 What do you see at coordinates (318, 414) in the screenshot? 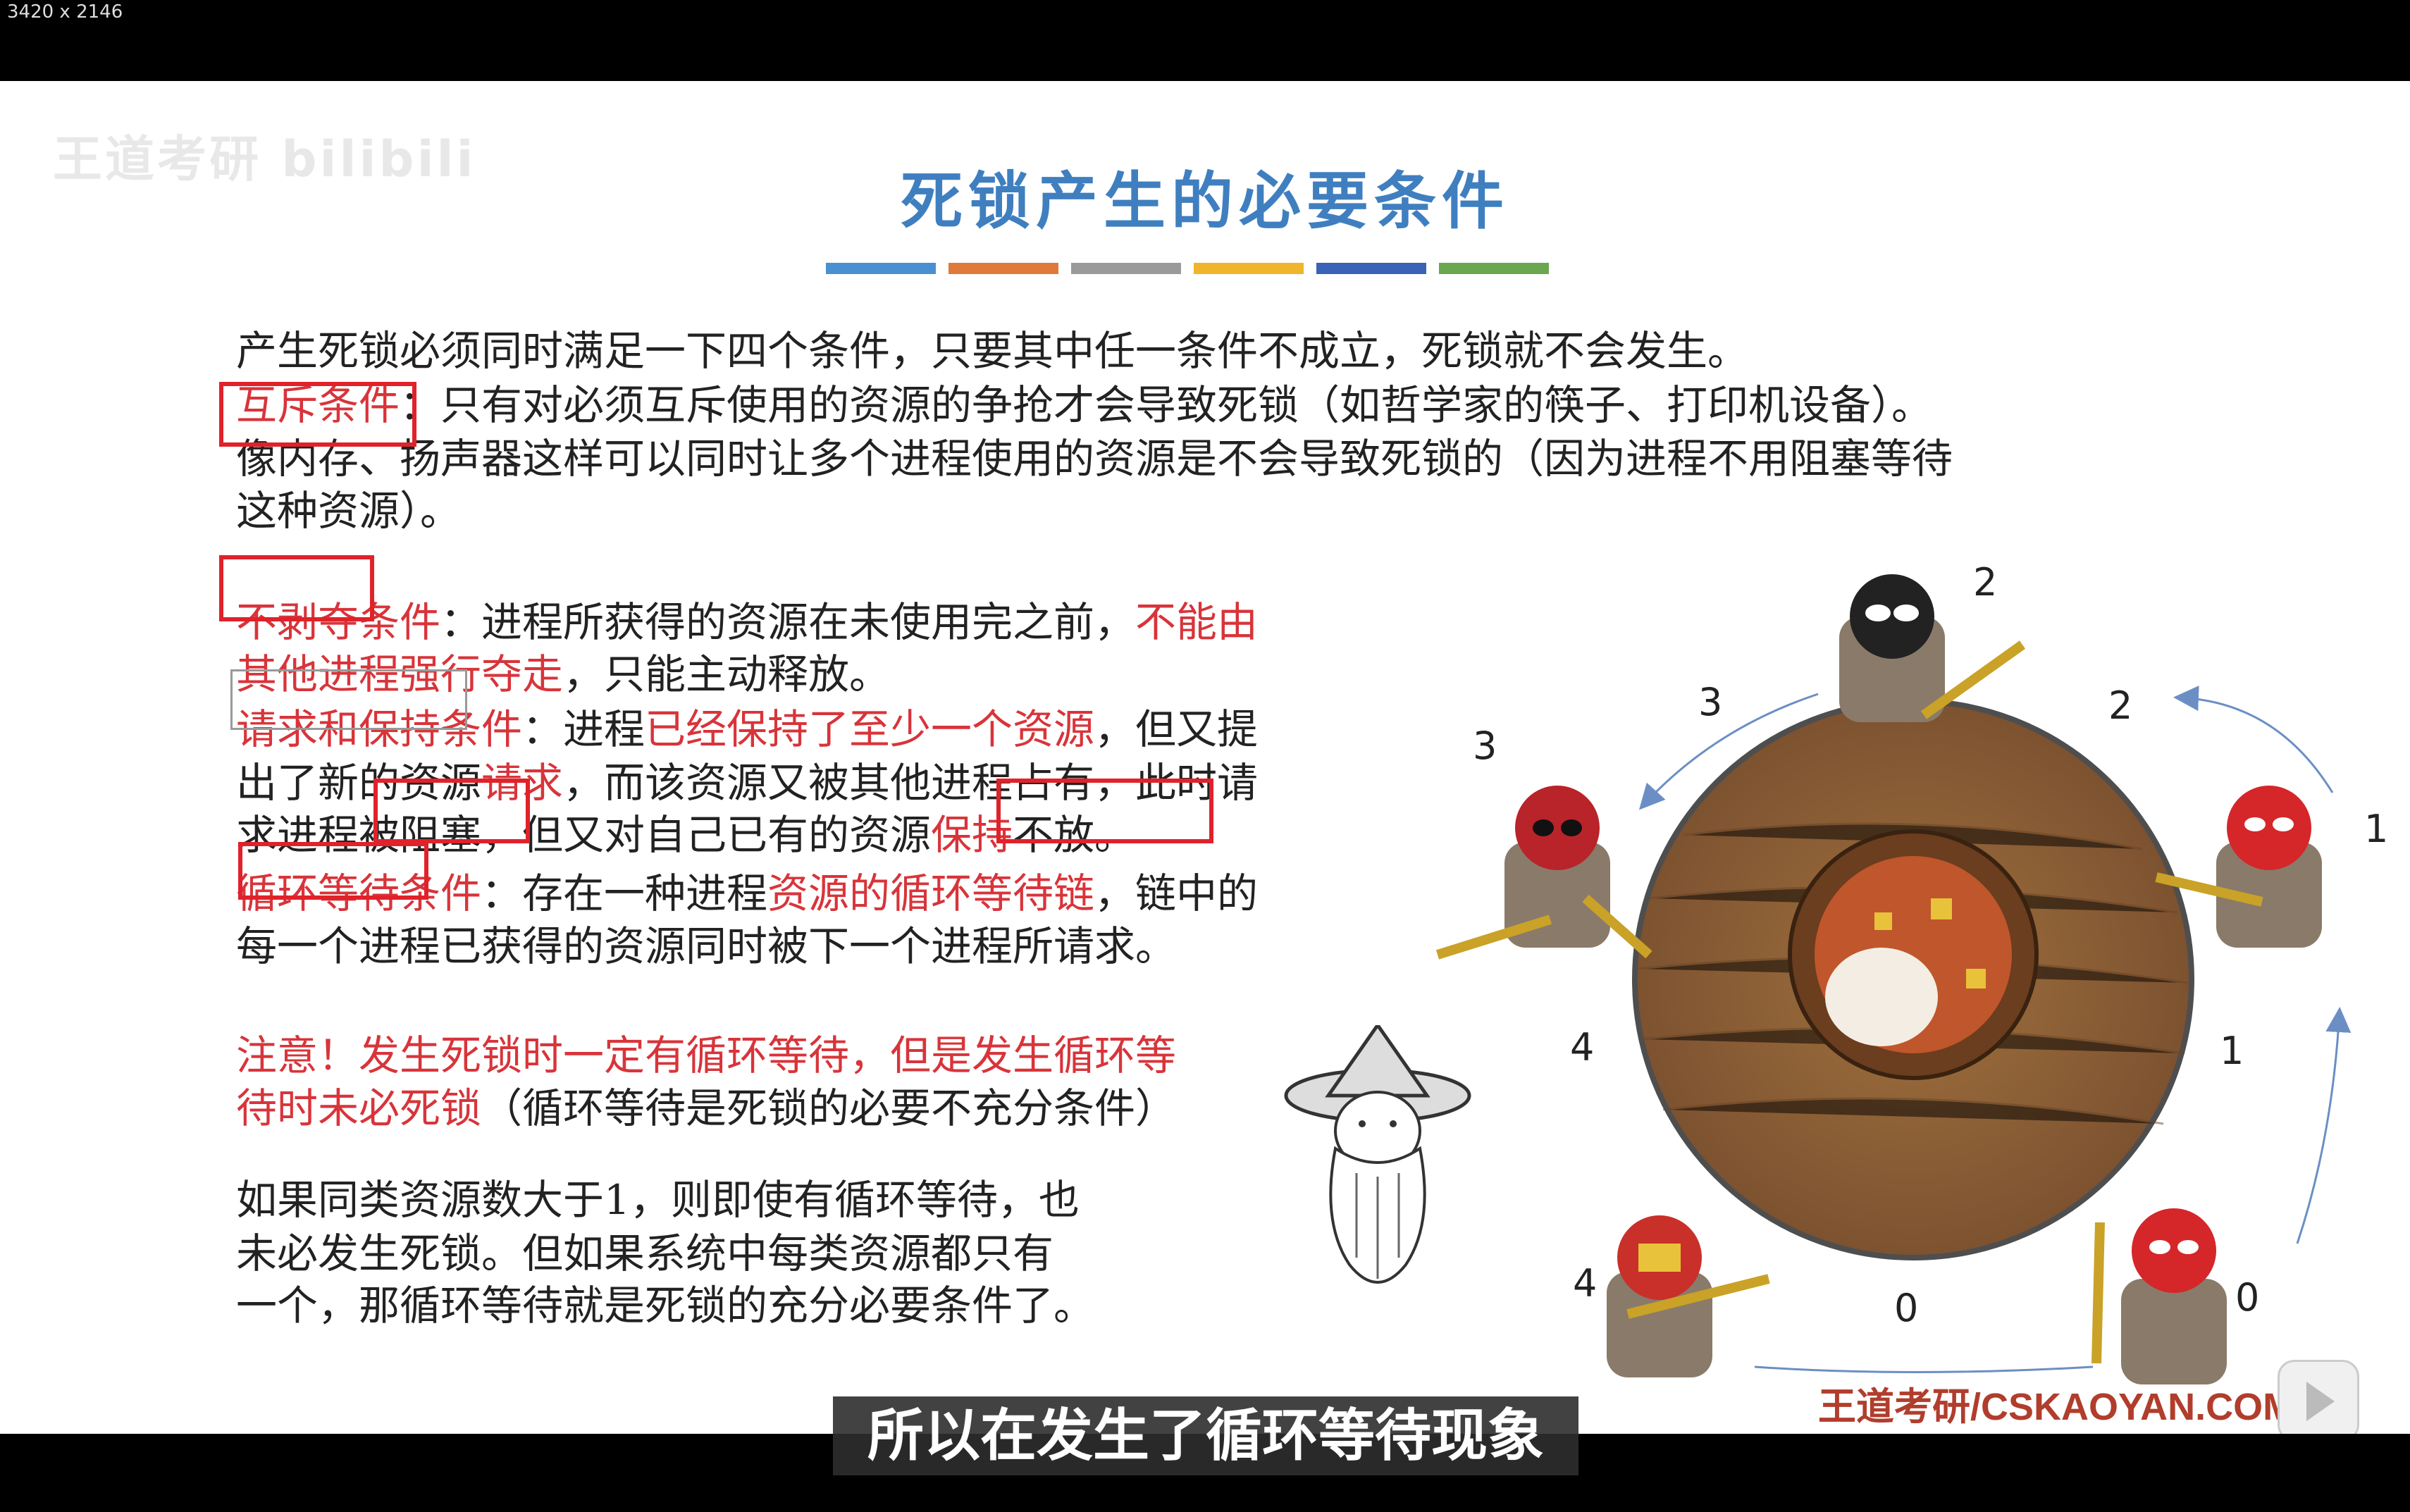
I see `highlight-box-mutex` at bounding box center [318, 414].